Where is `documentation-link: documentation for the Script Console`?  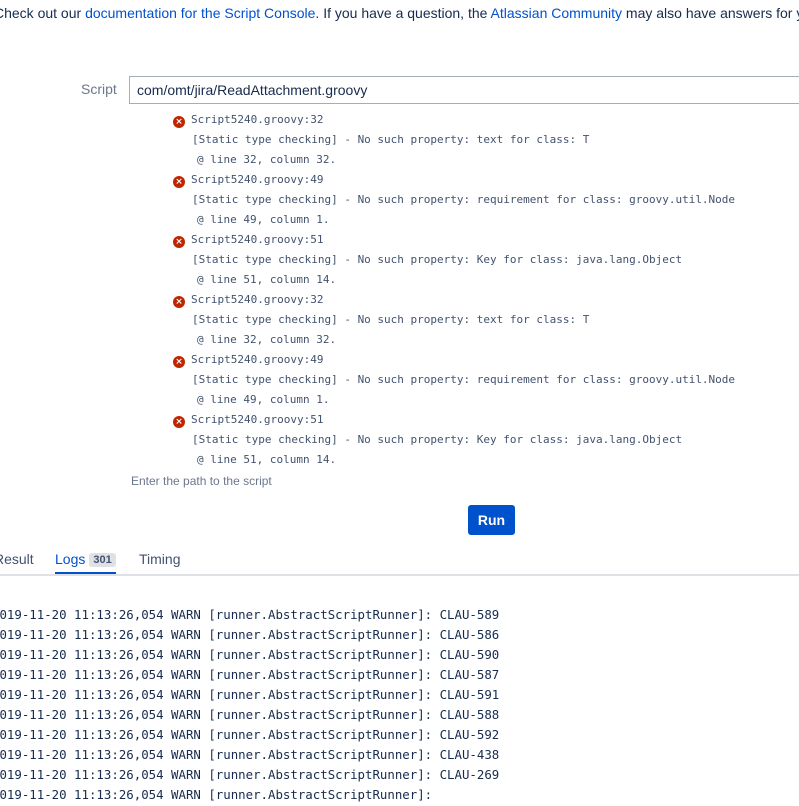
documentation-link: documentation for the Script Console is located at coordinates (200, 13).